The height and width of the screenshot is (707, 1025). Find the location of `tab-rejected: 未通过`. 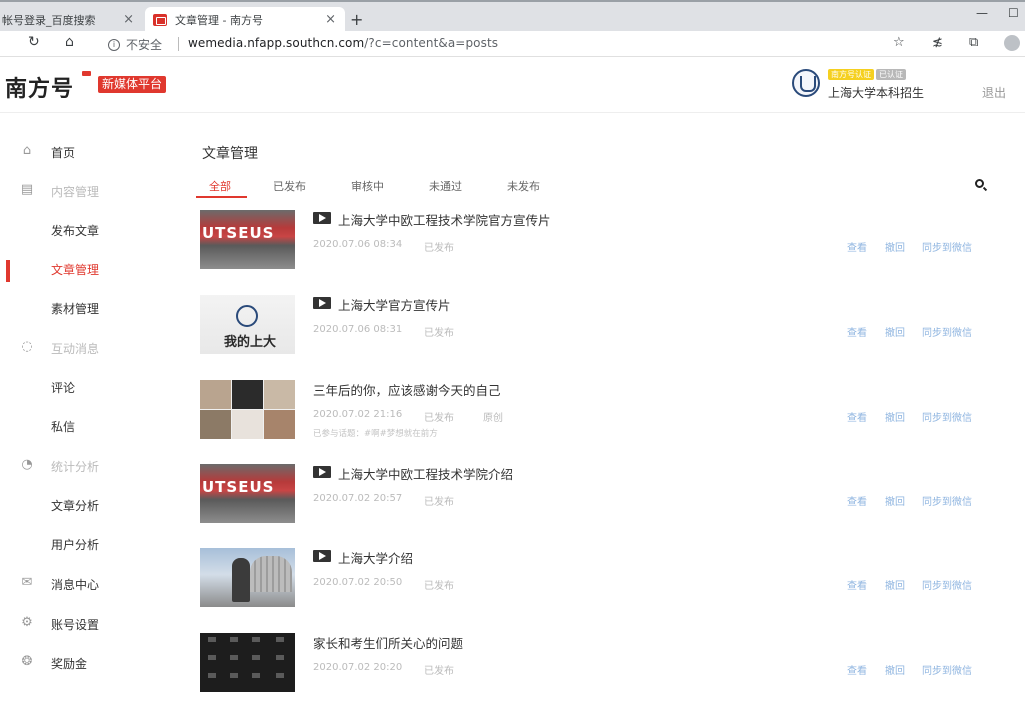

tab-rejected: 未通过 is located at coordinates (445, 186).